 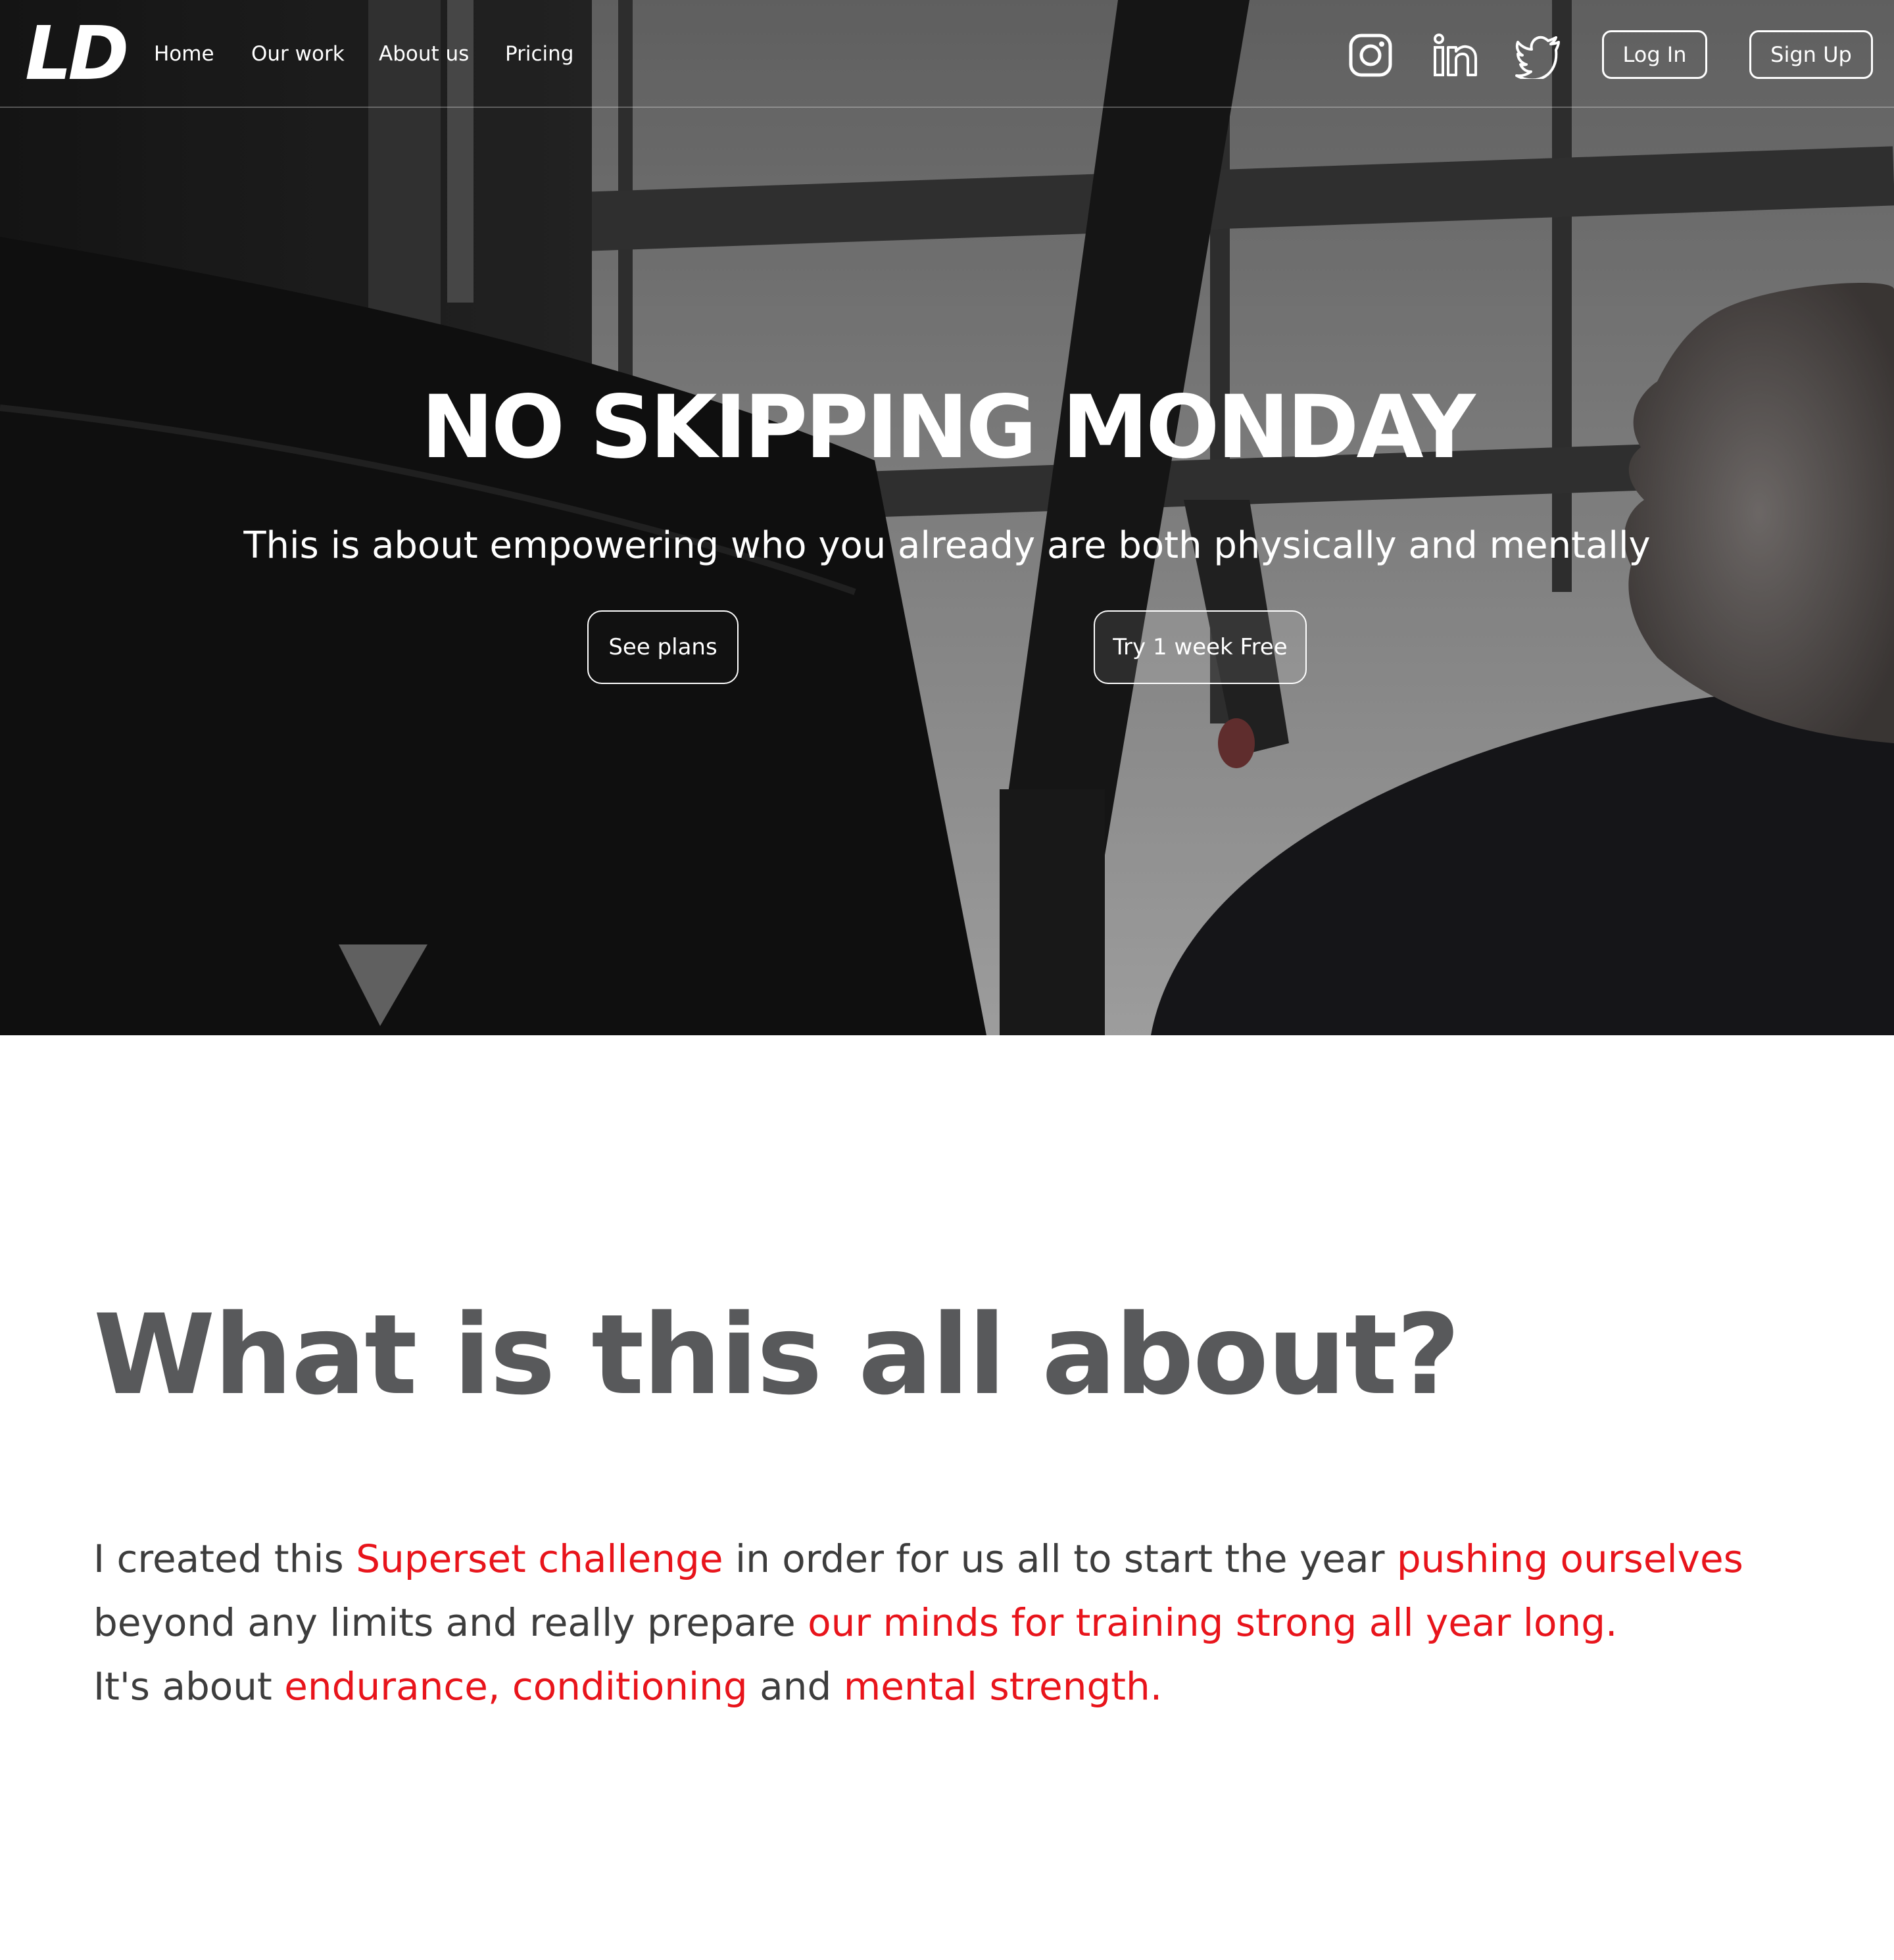 I want to click on signup-button: Sign Up, so click(x=1811, y=55).